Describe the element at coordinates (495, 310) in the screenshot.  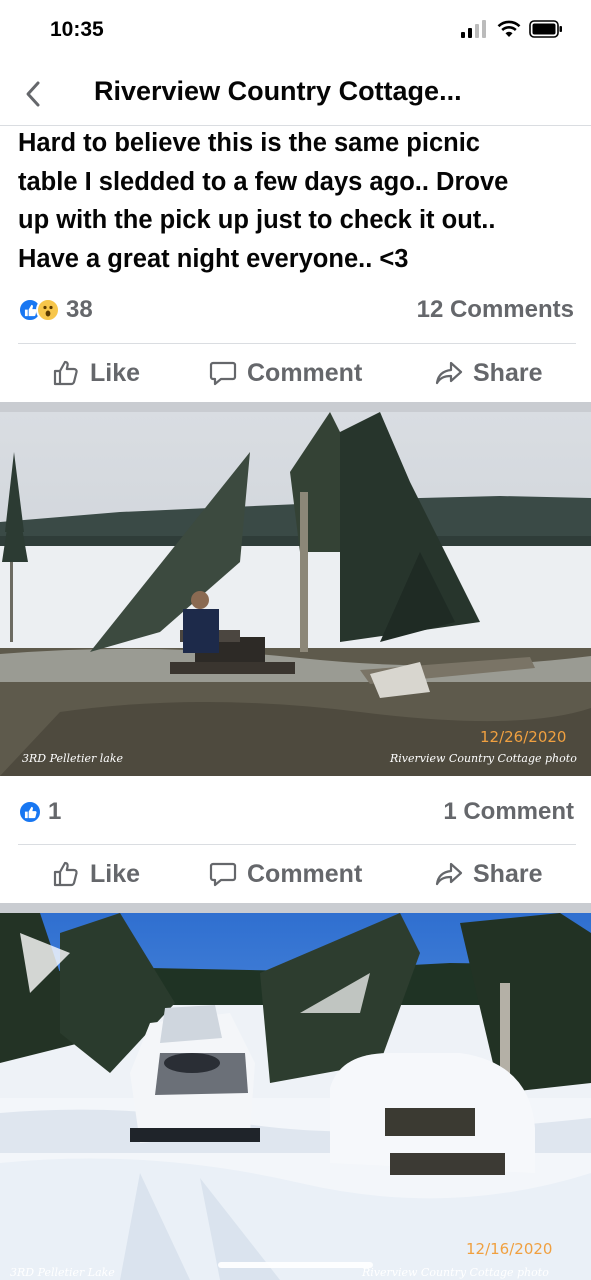
I see `comments-count: 12 Comments` at that location.